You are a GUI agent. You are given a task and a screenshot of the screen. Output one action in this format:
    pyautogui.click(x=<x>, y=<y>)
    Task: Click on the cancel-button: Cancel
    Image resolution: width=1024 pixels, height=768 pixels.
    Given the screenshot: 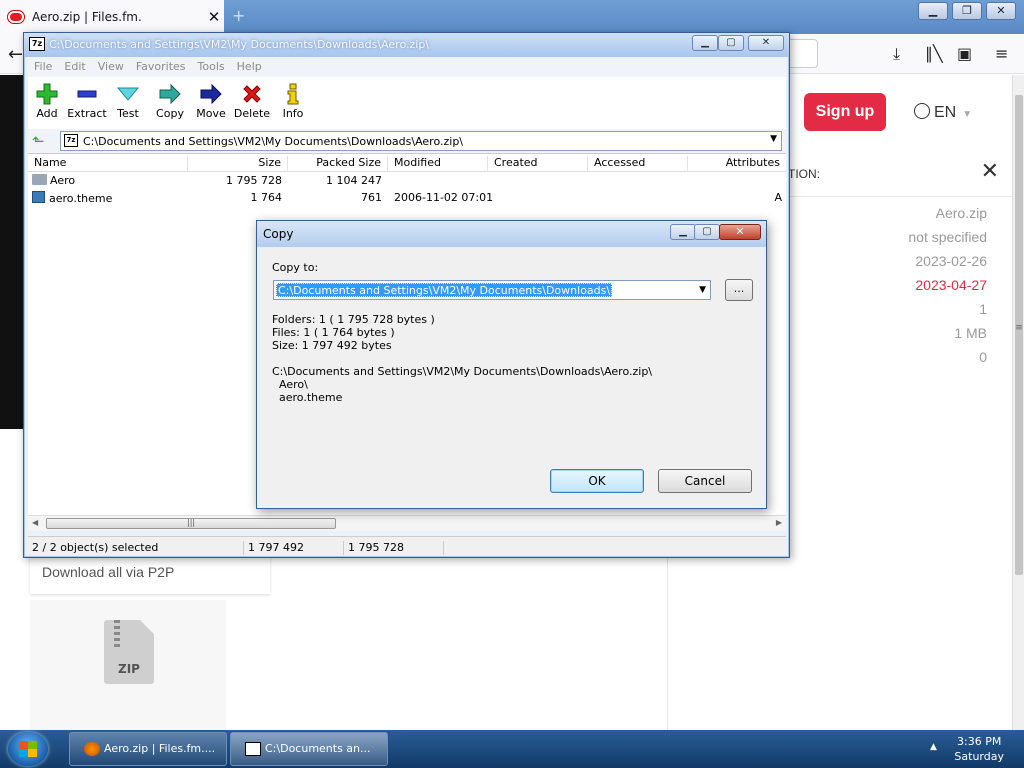 What is the action you would take?
    pyautogui.click(x=705, y=481)
    